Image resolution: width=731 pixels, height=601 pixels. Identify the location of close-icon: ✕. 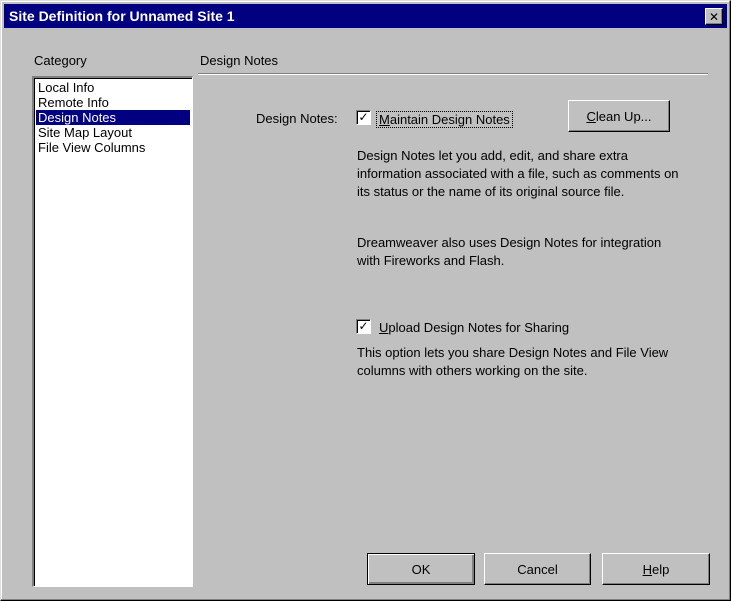
(714, 16).